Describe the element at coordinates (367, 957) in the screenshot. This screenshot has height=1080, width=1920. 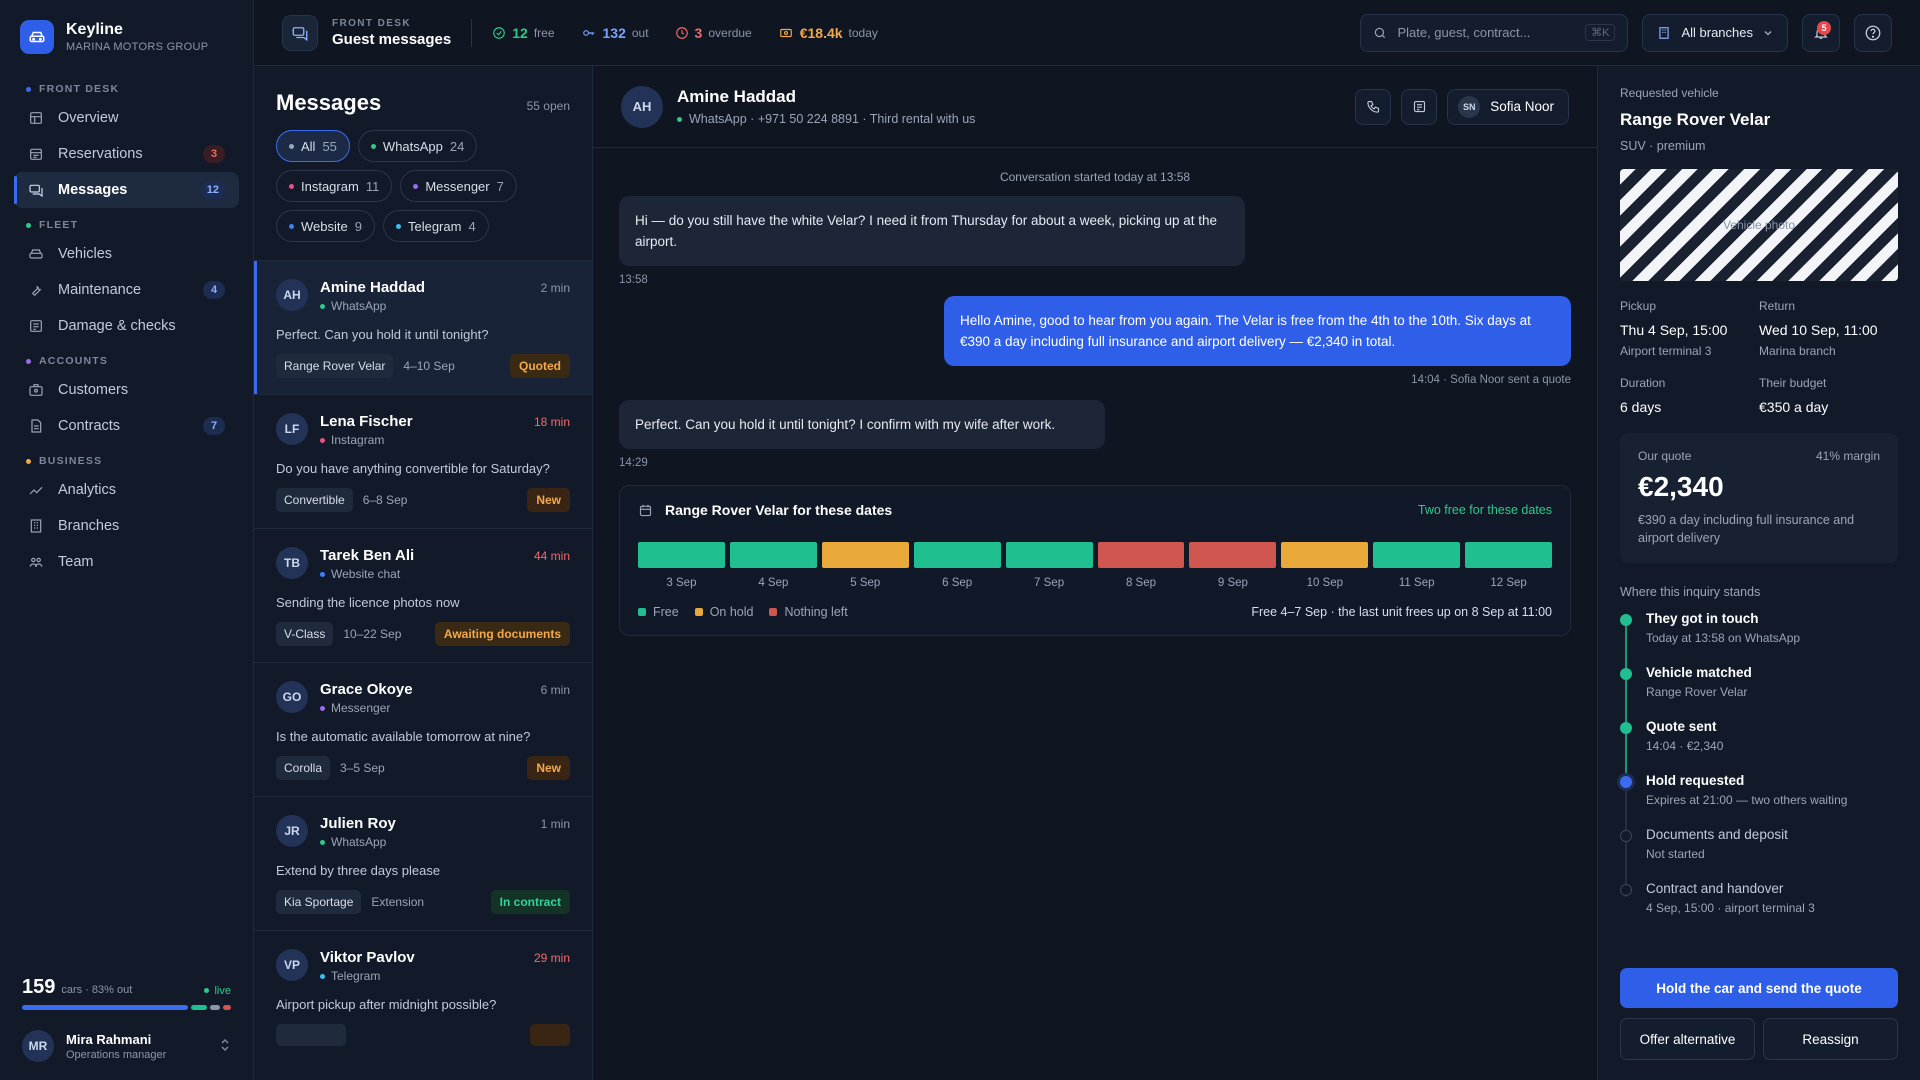
I see `contact-name: Viktor Pavlov` at that location.